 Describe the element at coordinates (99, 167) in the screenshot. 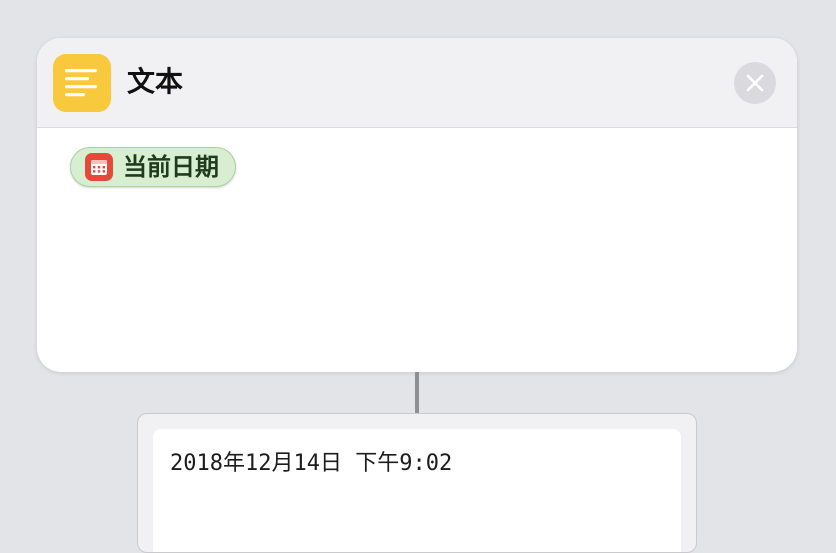

I see `calendar-icon` at that location.